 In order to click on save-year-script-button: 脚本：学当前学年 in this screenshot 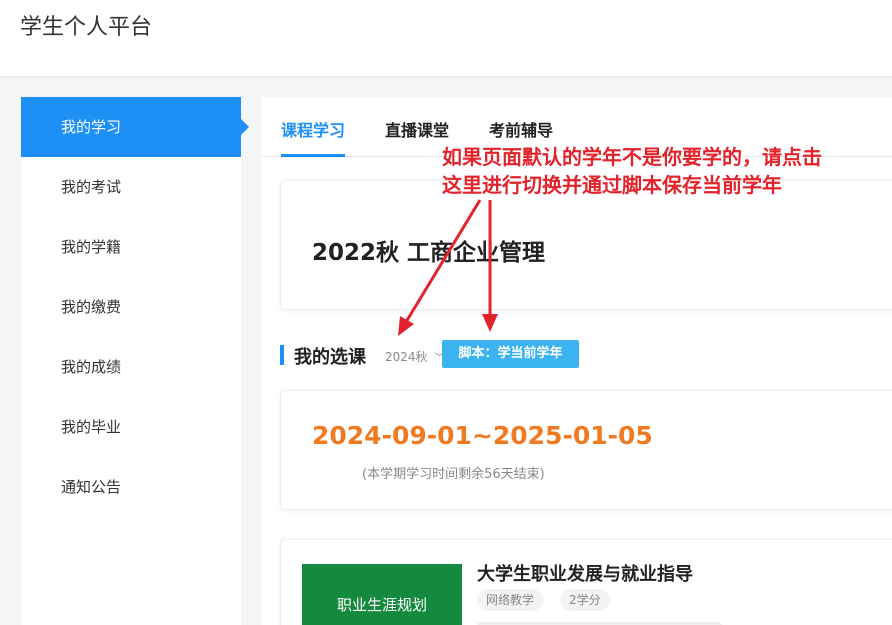, I will do `click(510, 354)`.